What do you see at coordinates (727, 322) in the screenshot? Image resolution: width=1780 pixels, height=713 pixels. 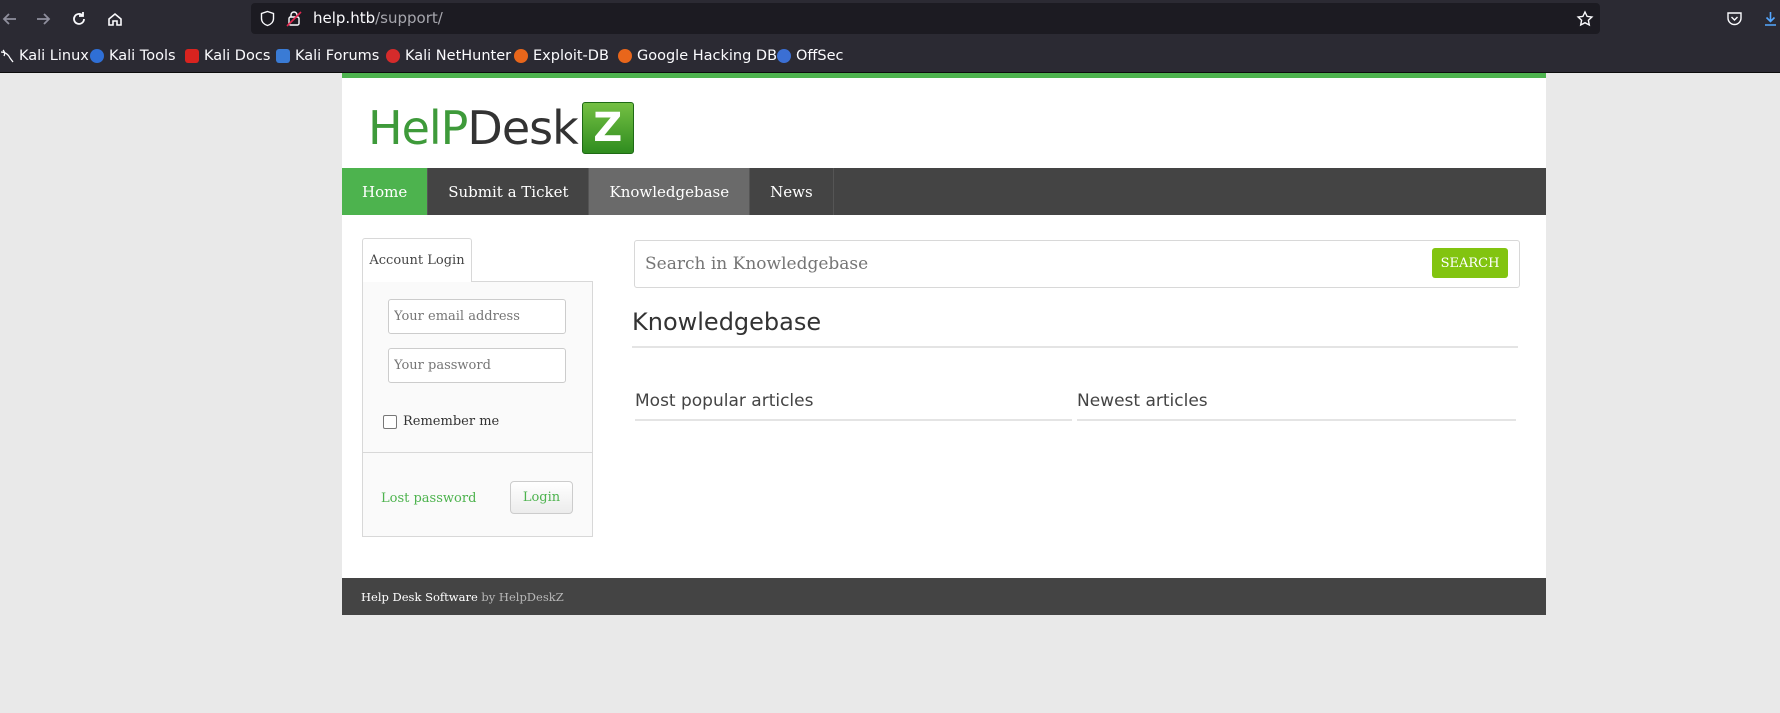 I see `page-title: Knowledgebase` at bounding box center [727, 322].